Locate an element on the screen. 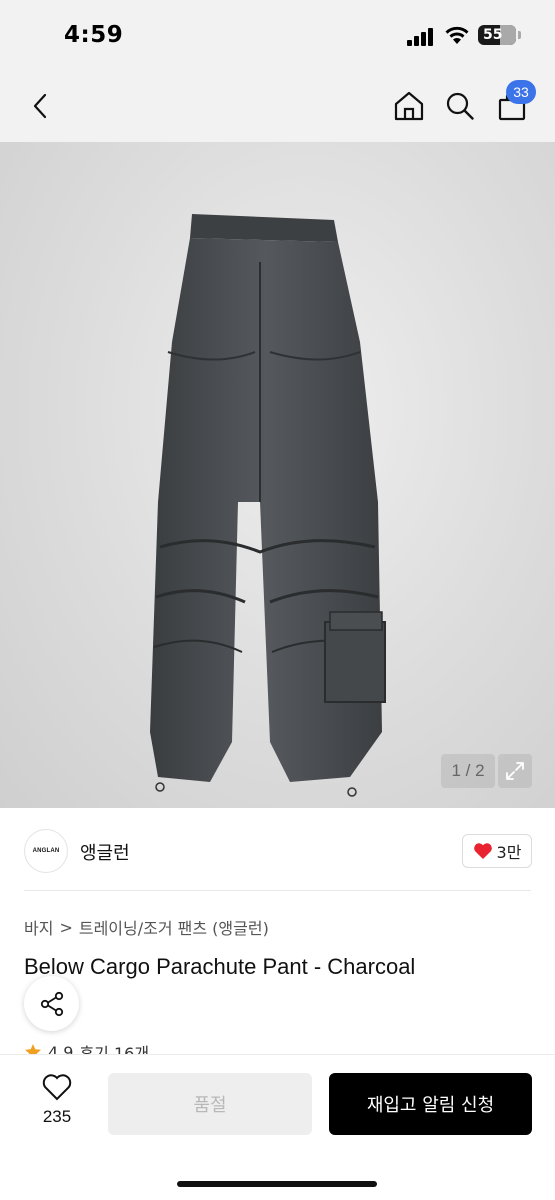 Image resolution: width=555 pixels, height=1200 pixels. expand-image-button is located at coordinates (515, 771).